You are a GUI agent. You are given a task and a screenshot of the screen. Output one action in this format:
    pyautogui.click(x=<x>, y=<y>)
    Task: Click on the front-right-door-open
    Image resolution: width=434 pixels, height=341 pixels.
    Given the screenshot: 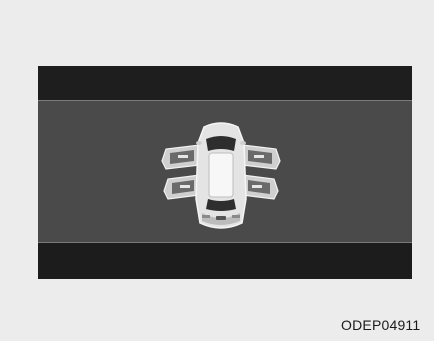 What is the action you would take?
    pyautogui.click(x=261, y=157)
    